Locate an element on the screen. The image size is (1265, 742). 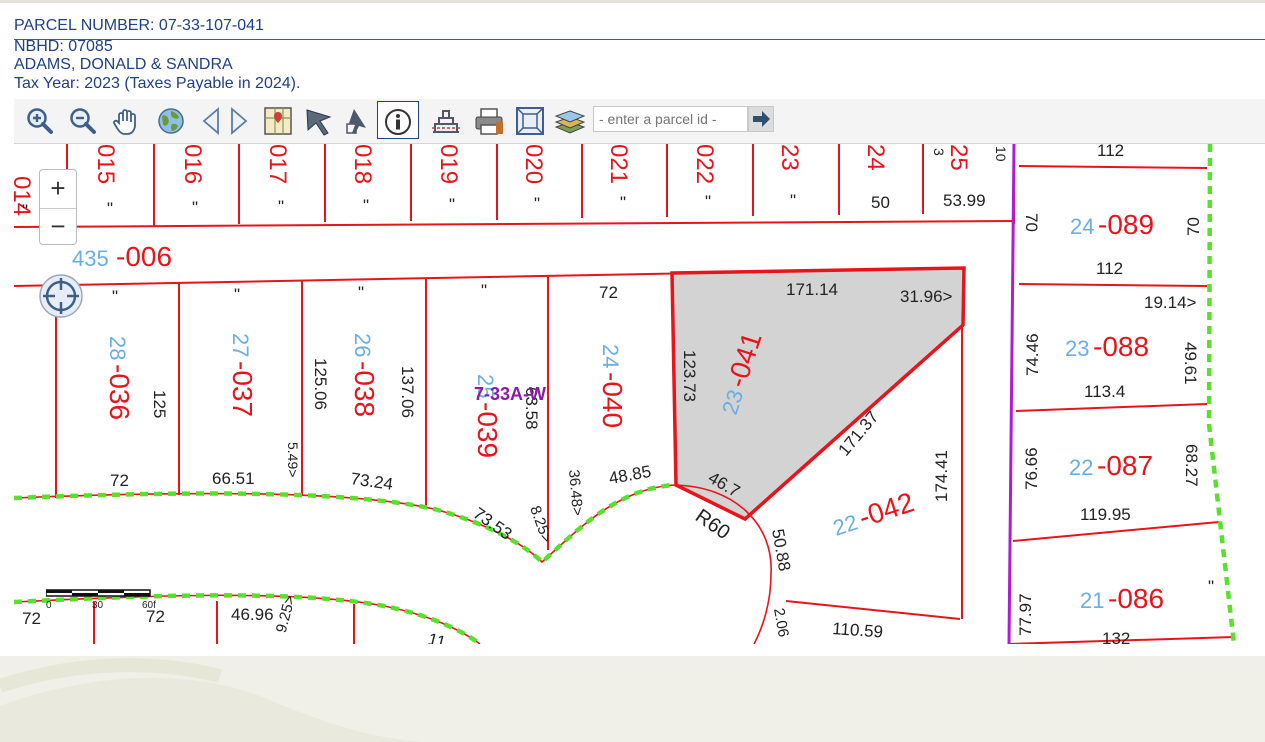
svg-text: 119.95 is located at coordinates (1105, 514).